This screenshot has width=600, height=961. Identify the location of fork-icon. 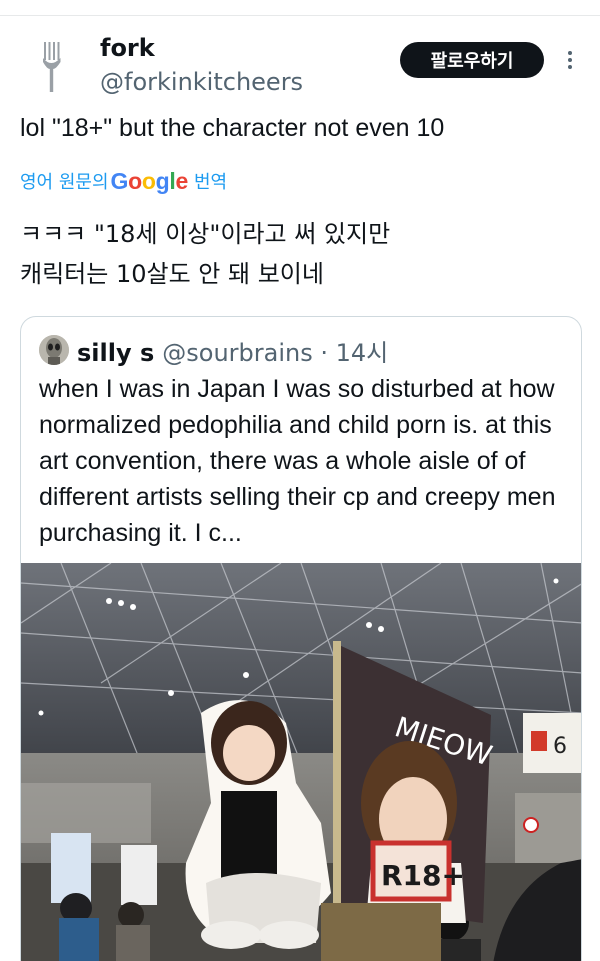
(52, 66).